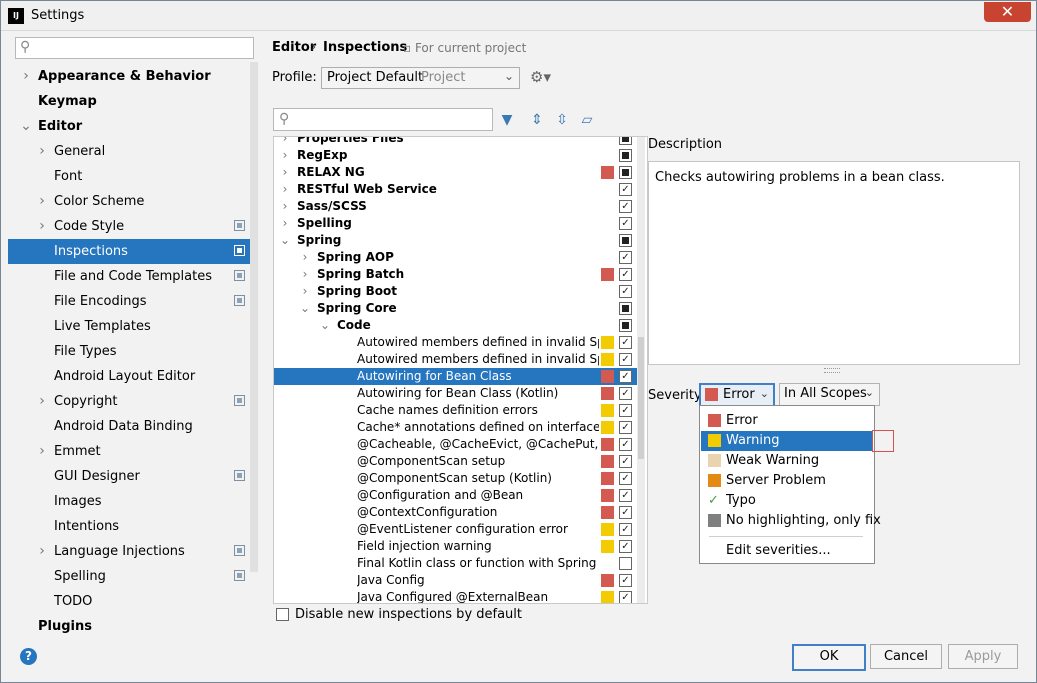 The image size is (1037, 683). I want to click on sidebar-item: GUI Designer, so click(130, 476).